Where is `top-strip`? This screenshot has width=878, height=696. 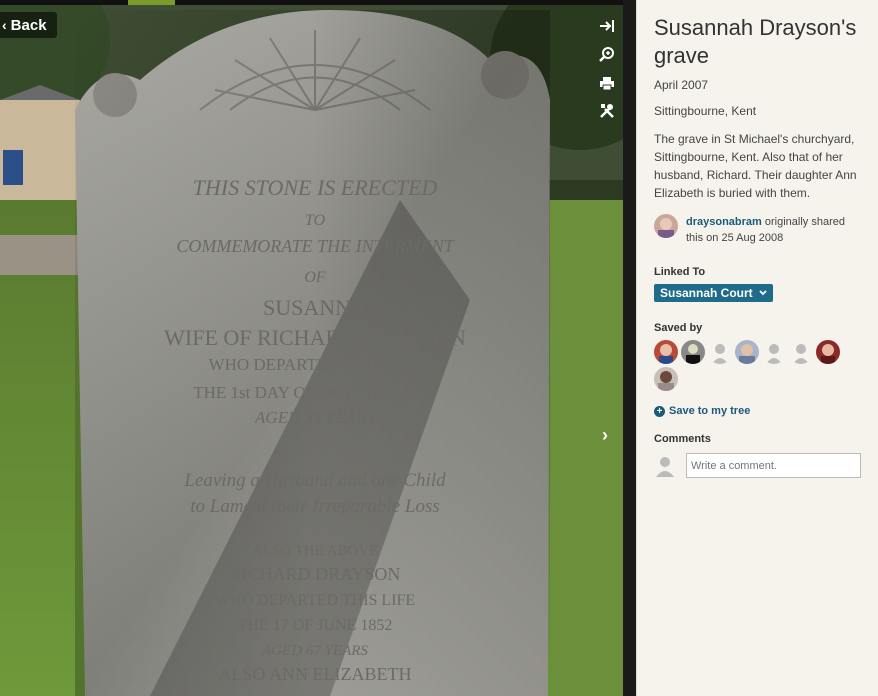
top-strip is located at coordinates (311, 2).